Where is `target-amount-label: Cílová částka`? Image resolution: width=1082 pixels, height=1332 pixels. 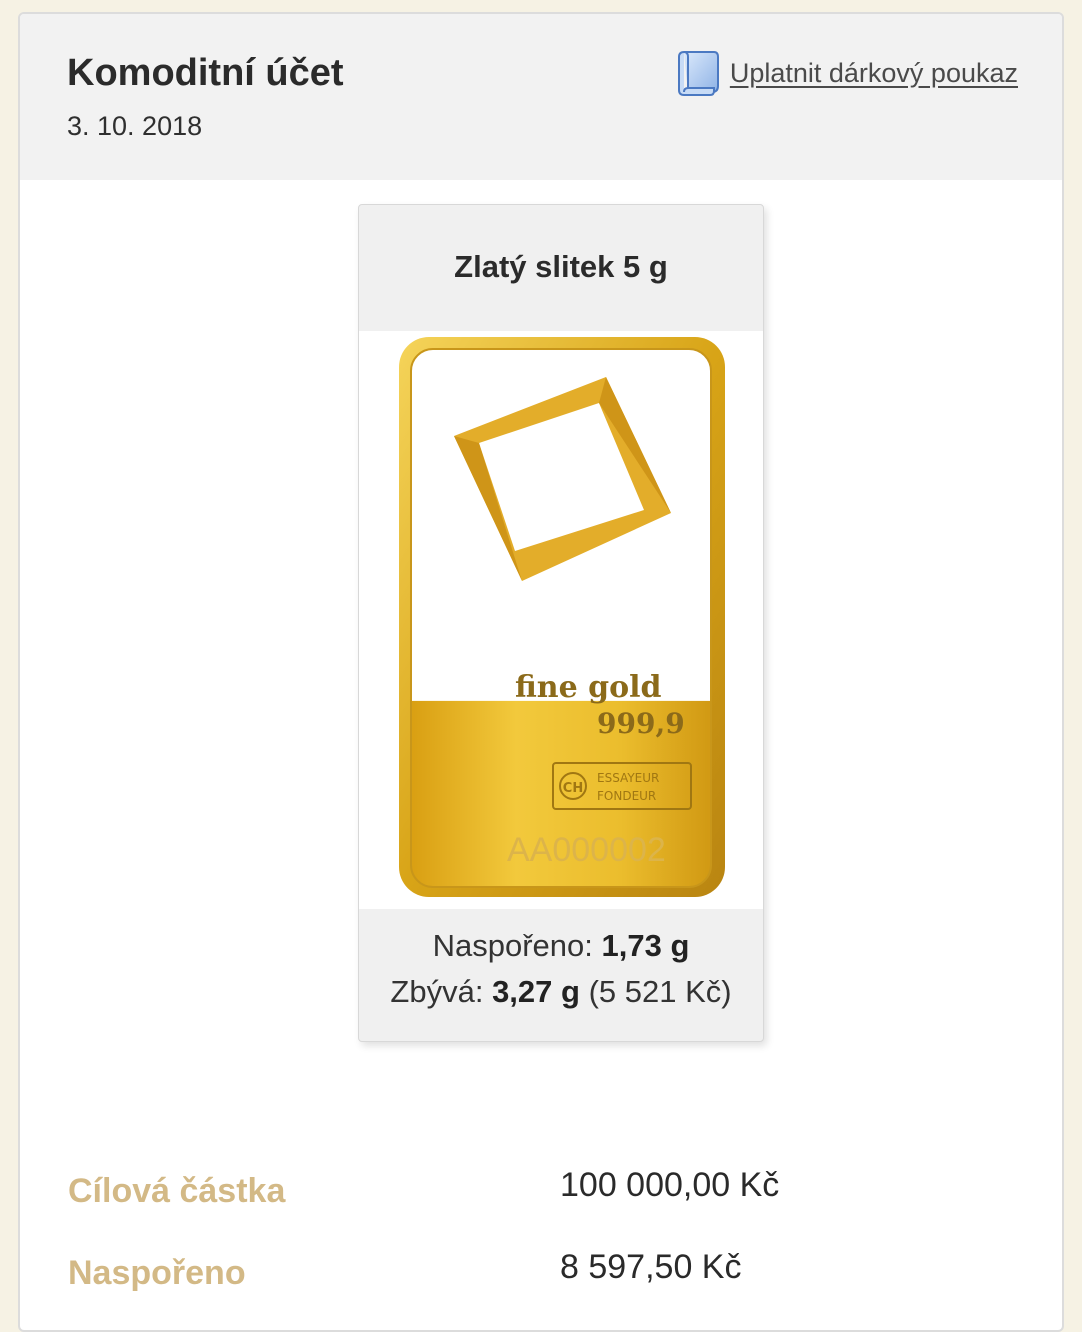 target-amount-label: Cílová částka is located at coordinates (177, 1191).